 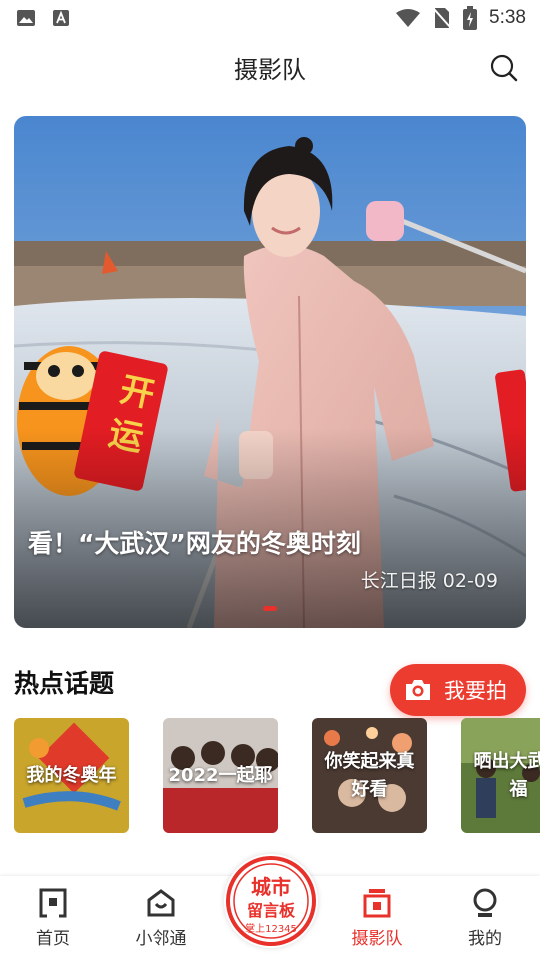 What do you see at coordinates (408, 18) in the screenshot?
I see `wifi-icon` at bounding box center [408, 18].